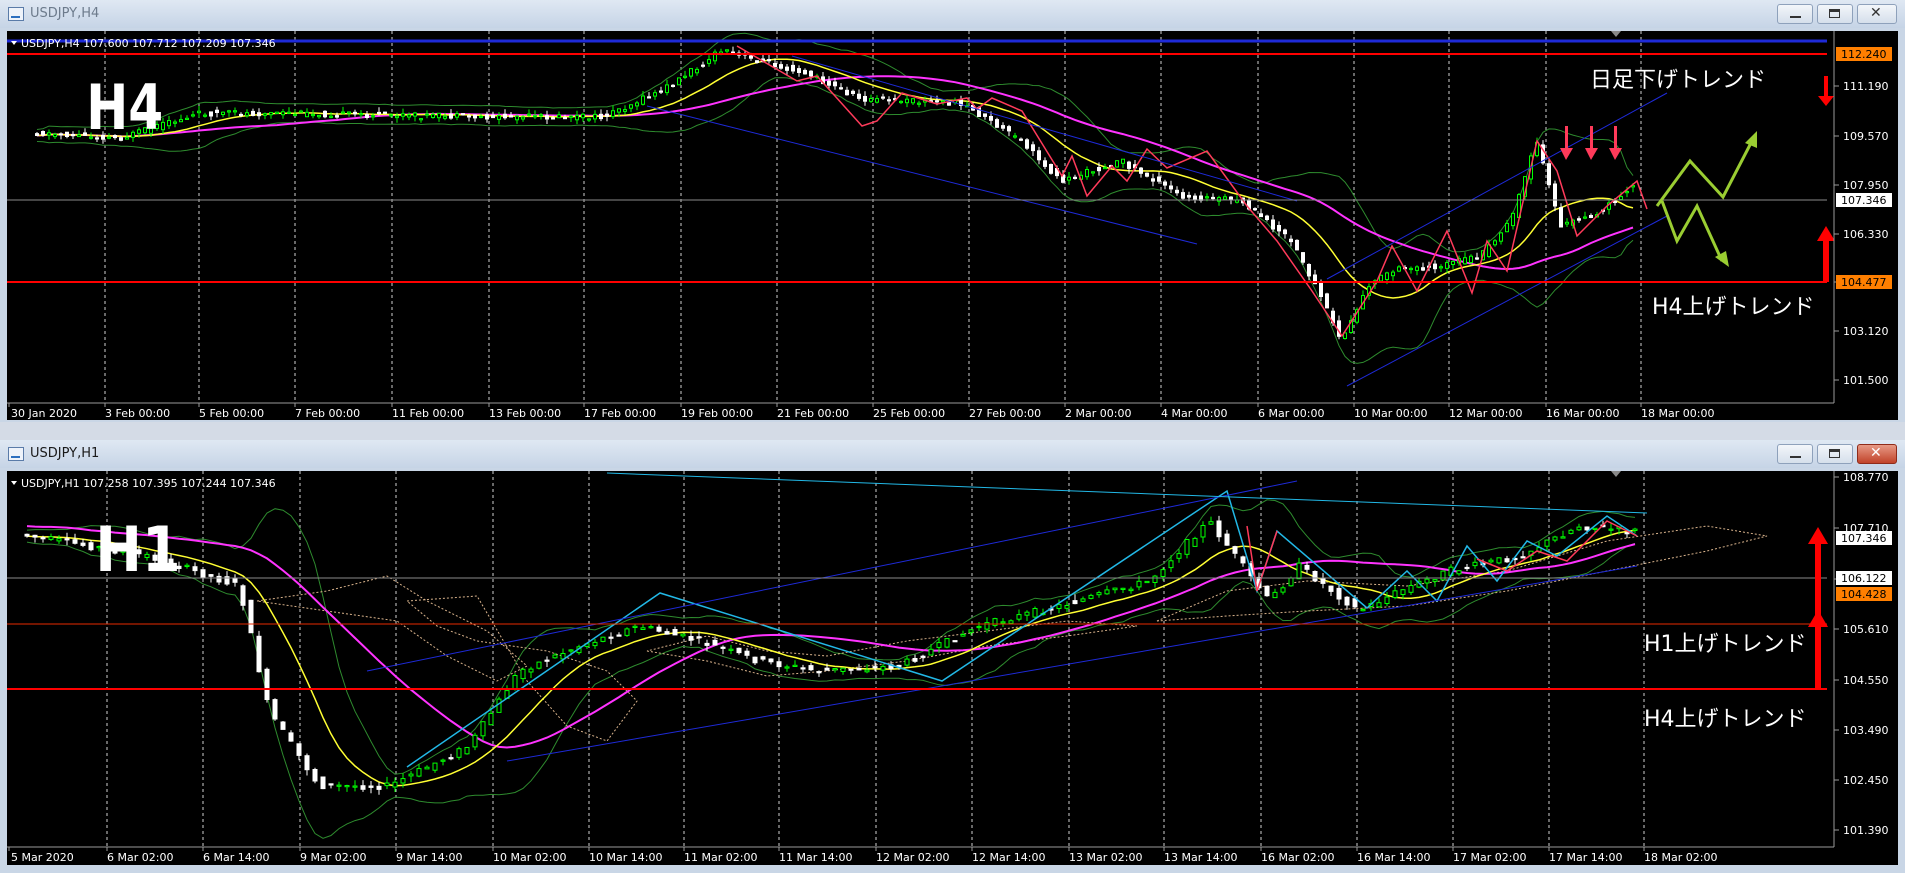 The width and height of the screenshot is (1905, 873). I want to click on time-axis-label: 12 Mar 00:00, so click(1485, 413).